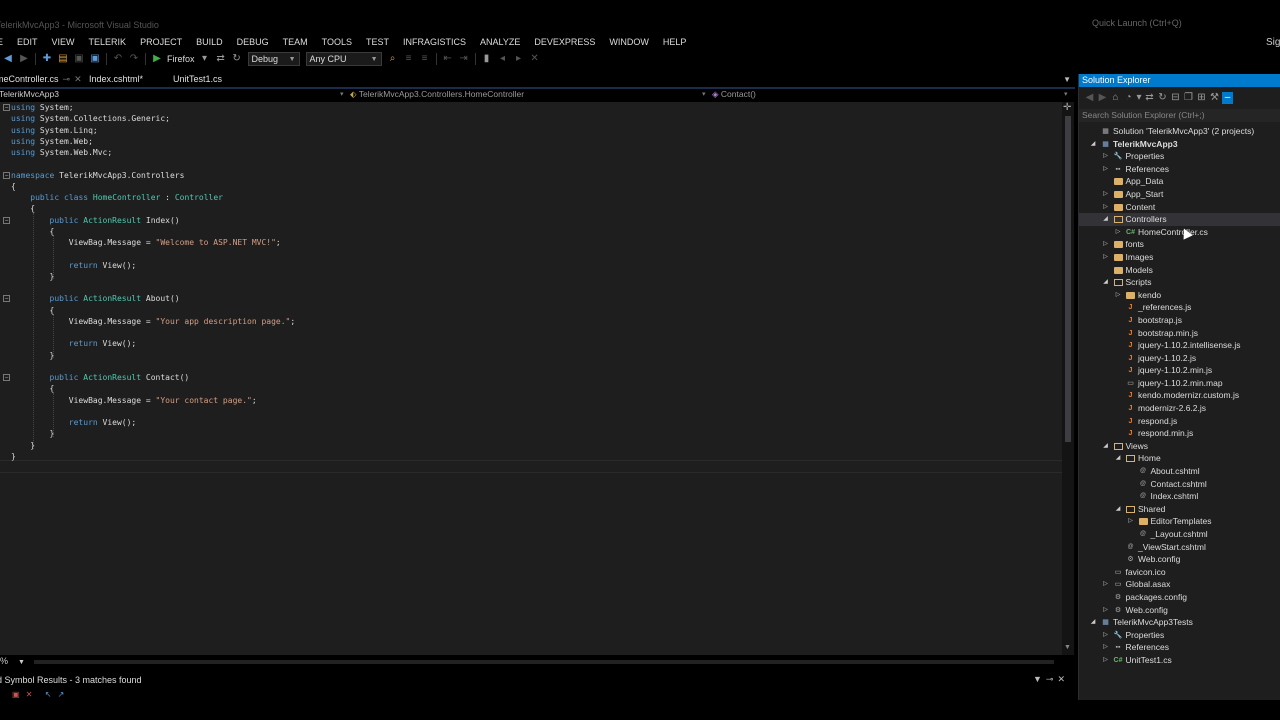 The width and height of the screenshot is (1280, 720). What do you see at coordinates (1162, 98) in the screenshot?
I see `refresh-icon: ↻` at bounding box center [1162, 98].